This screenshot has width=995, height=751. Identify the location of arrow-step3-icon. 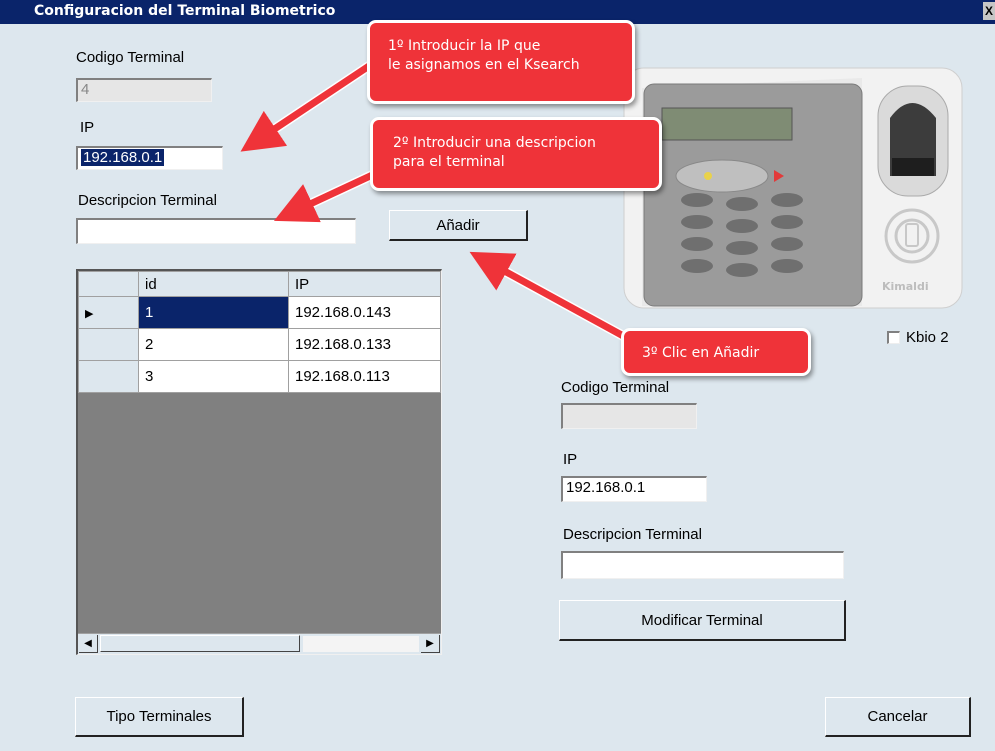
(550, 296).